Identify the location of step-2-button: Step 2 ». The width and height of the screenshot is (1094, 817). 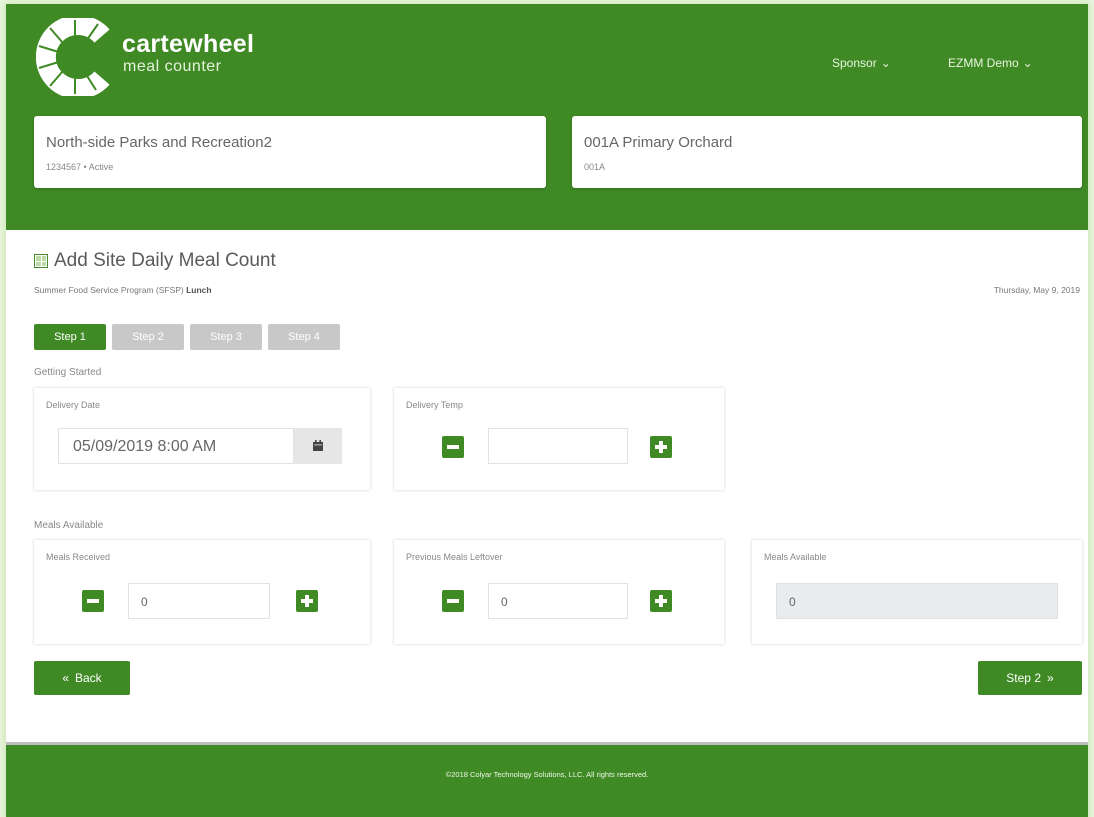
(1030, 678).